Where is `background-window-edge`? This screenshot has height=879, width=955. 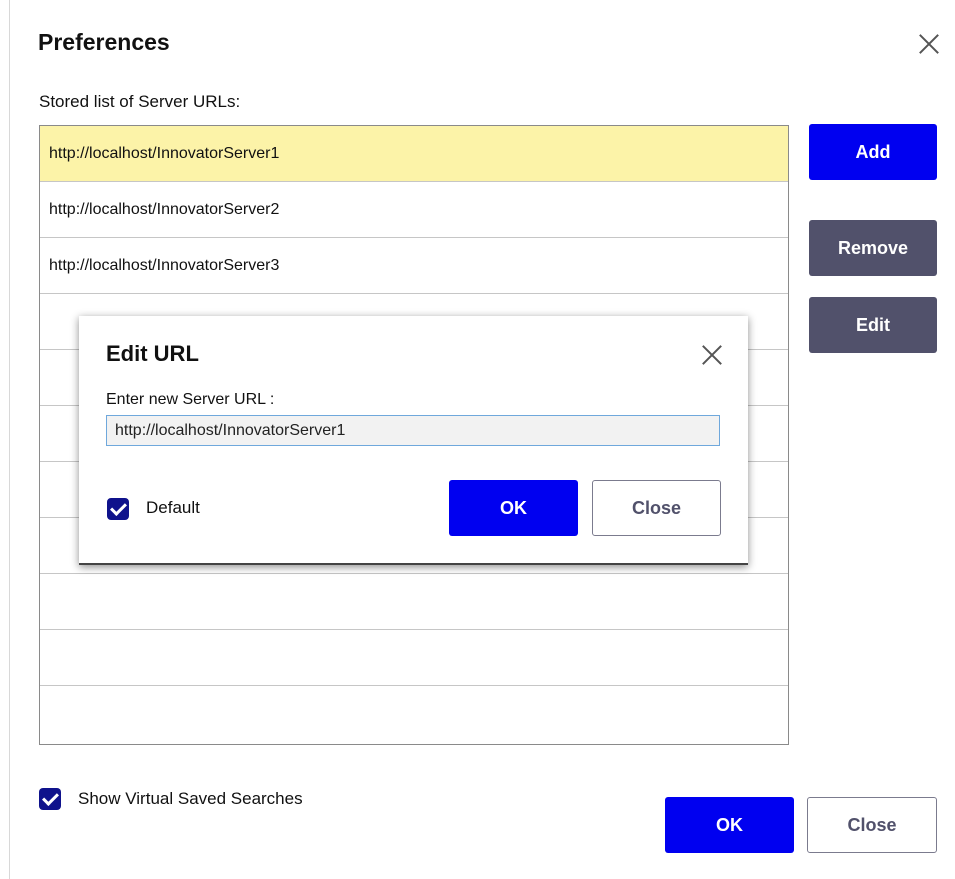 background-window-edge is located at coordinates (5, 439).